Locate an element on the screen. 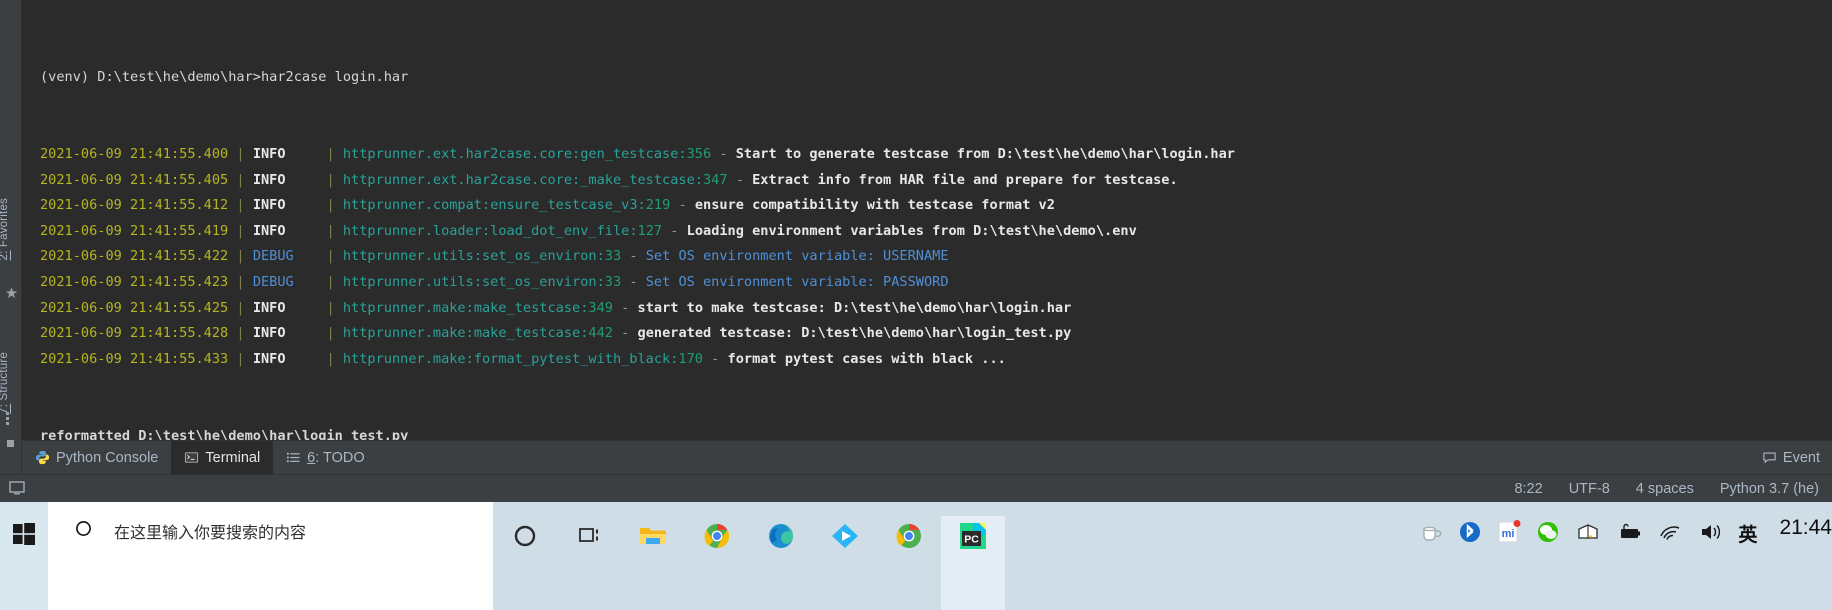 This screenshot has width=1832, height=610. log-level: DEBUG is located at coordinates (285, 256).